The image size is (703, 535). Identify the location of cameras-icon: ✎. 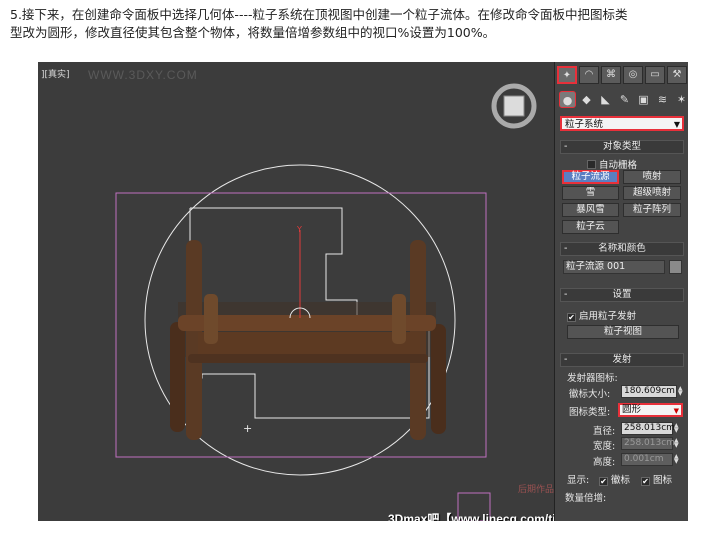
(624, 99).